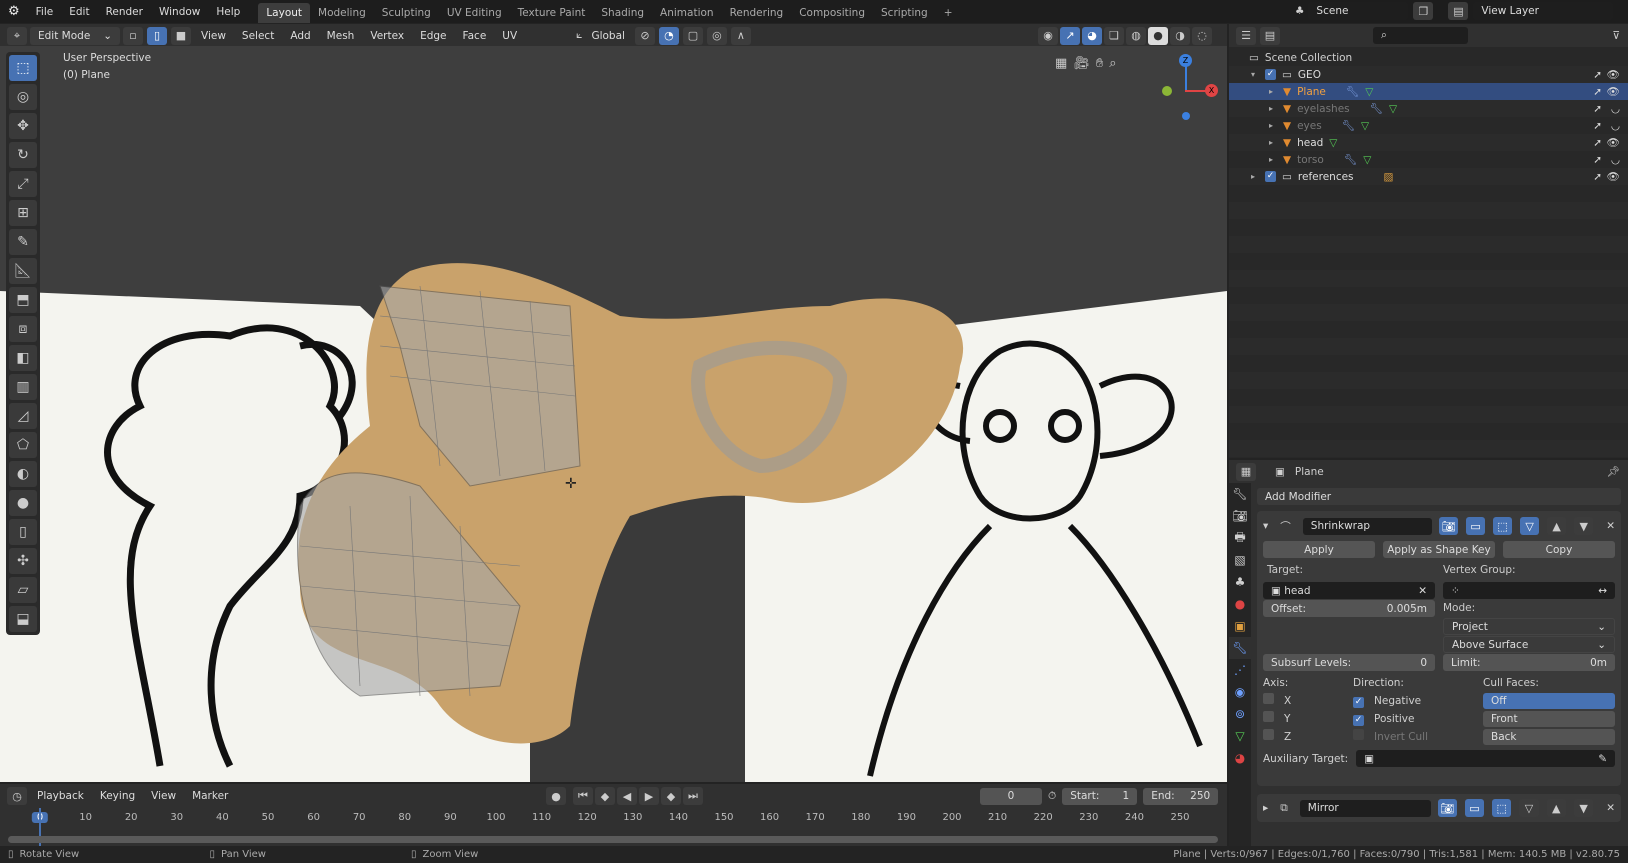 The width and height of the screenshot is (1628, 863). I want to click on material-tab-icon: ◕, so click(1240, 758).